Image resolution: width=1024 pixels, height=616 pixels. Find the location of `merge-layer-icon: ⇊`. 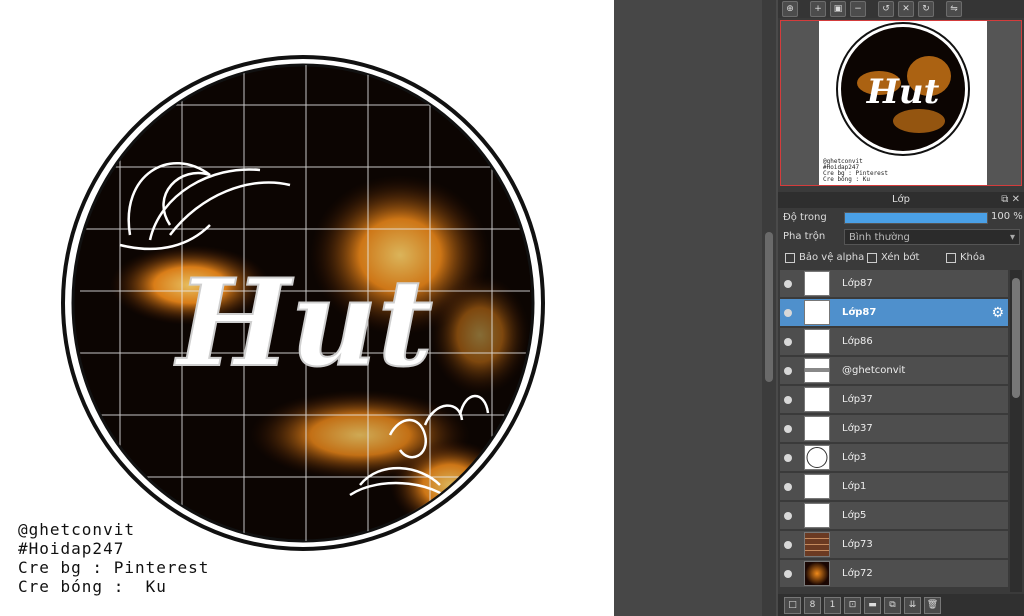

merge-layer-icon: ⇊ is located at coordinates (912, 605).